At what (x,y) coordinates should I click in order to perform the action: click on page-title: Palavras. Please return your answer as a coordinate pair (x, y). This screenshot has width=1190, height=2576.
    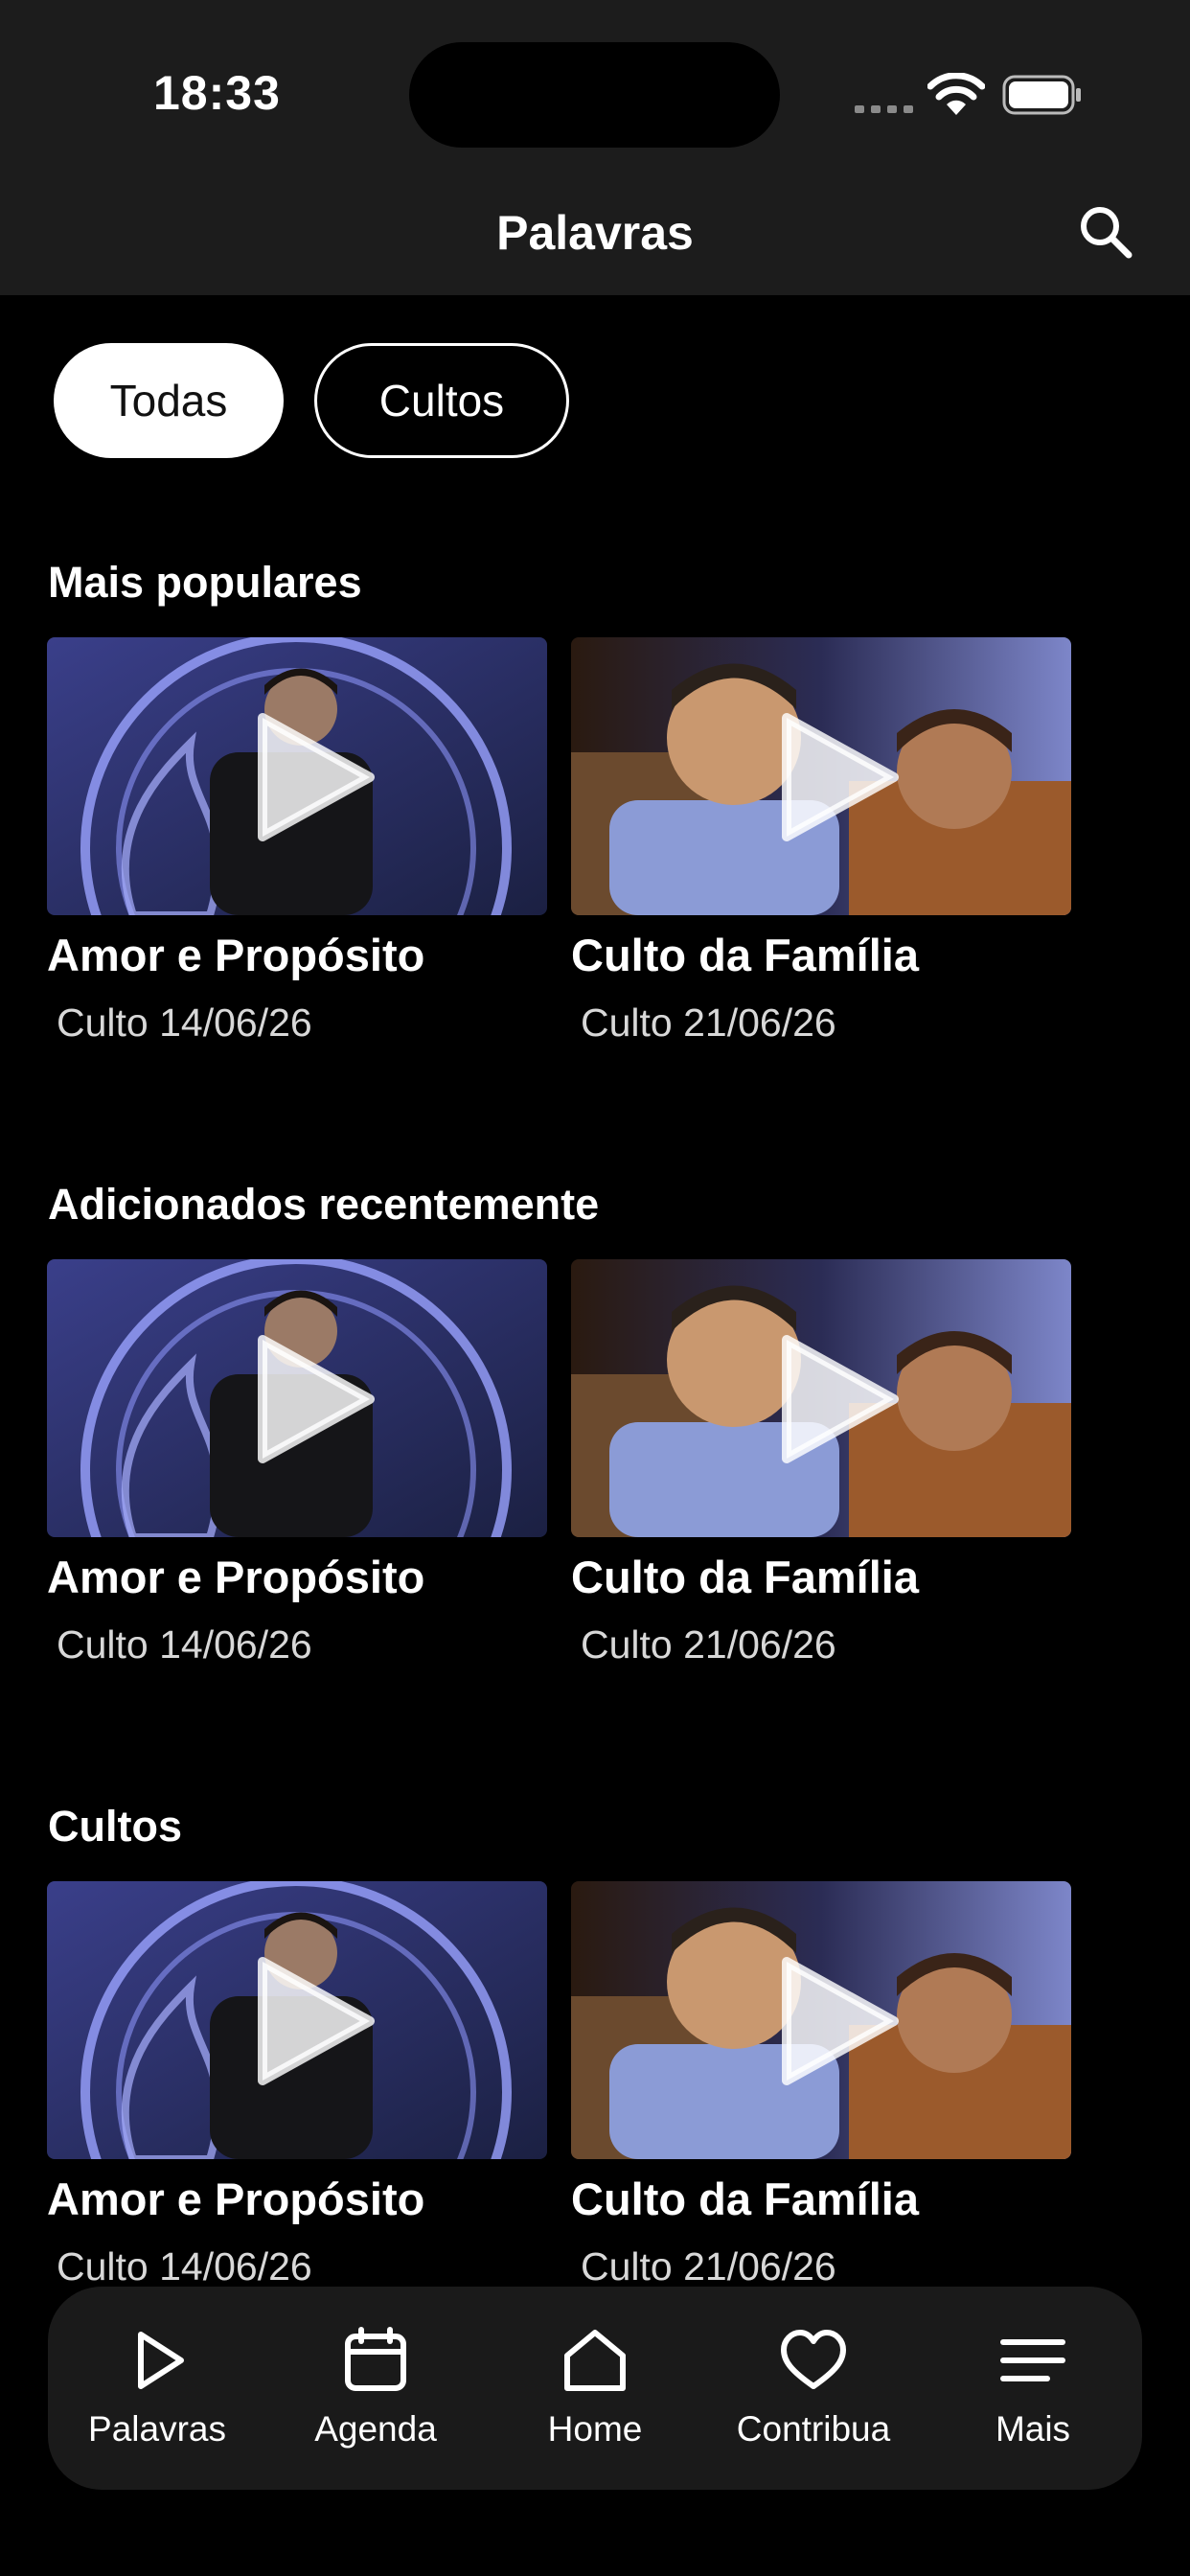
    Looking at the image, I should click on (595, 233).